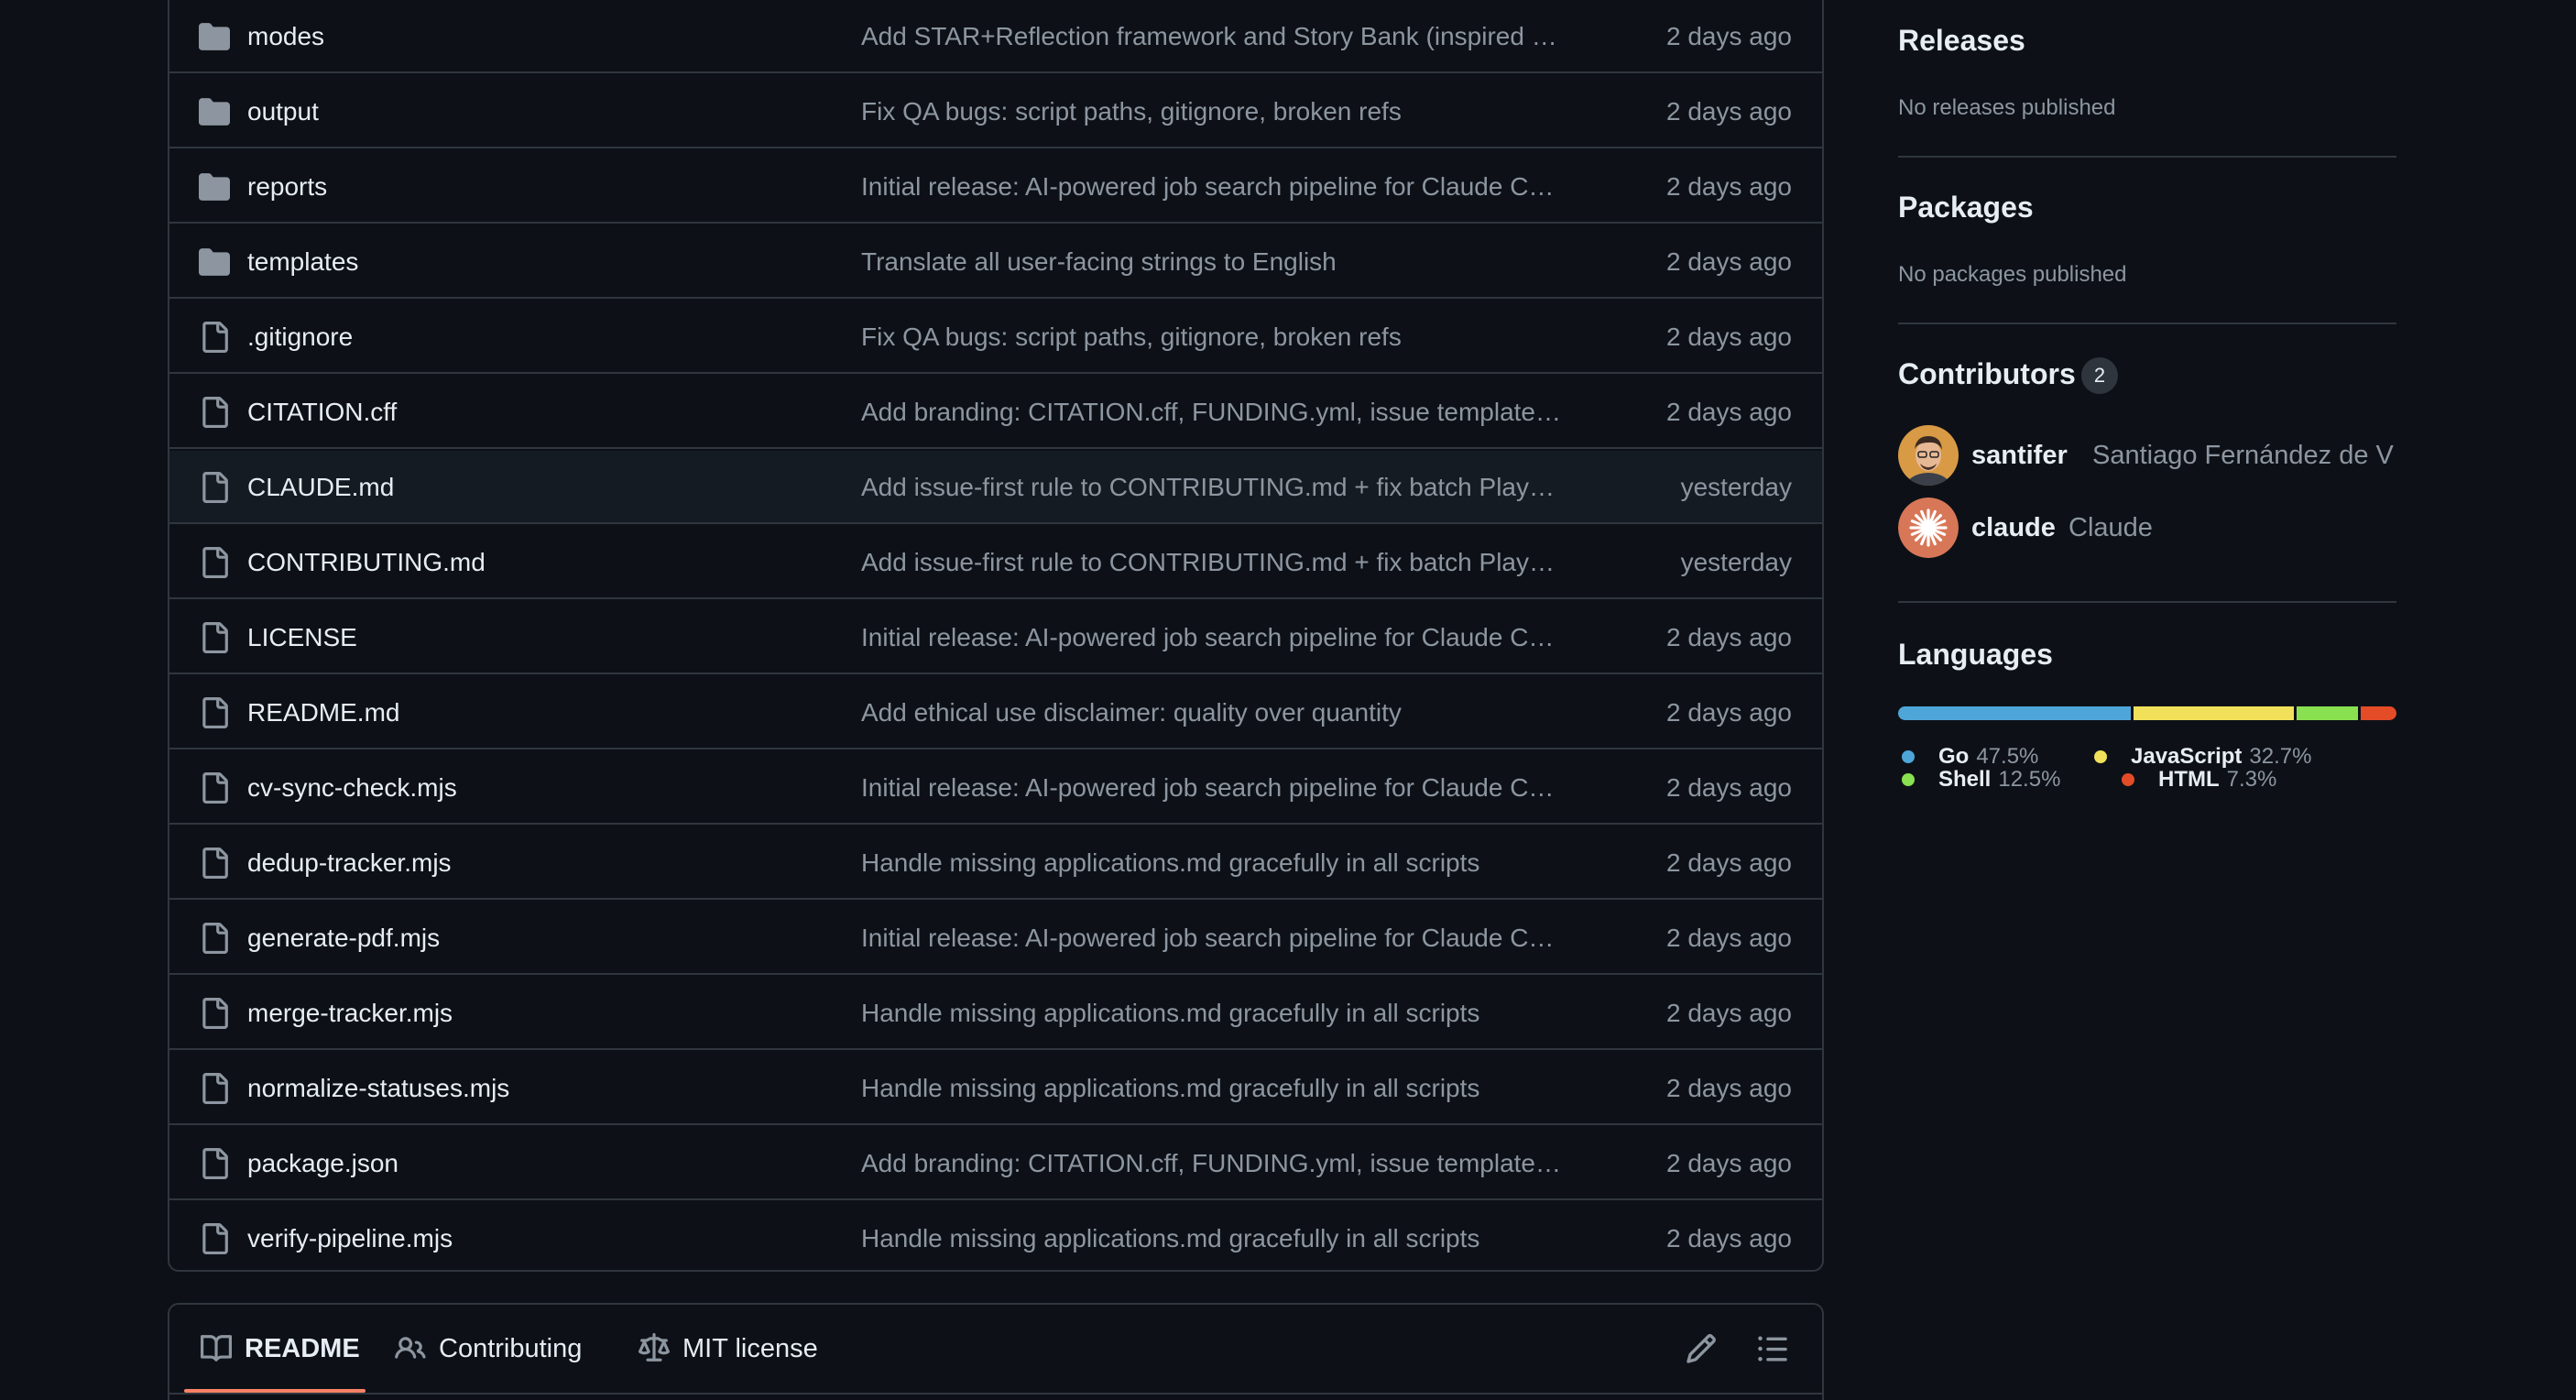 The height and width of the screenshot is (1400, 2576). I want to click on file-name-link: templates, so click(303, 262).